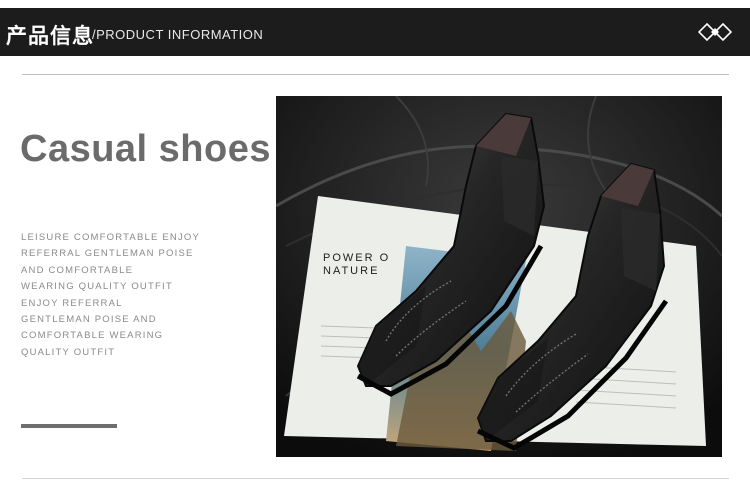 Image resolution: width=750 pixels, height=481 pixels. I want to click on bottom-divider, so click(375, 478).